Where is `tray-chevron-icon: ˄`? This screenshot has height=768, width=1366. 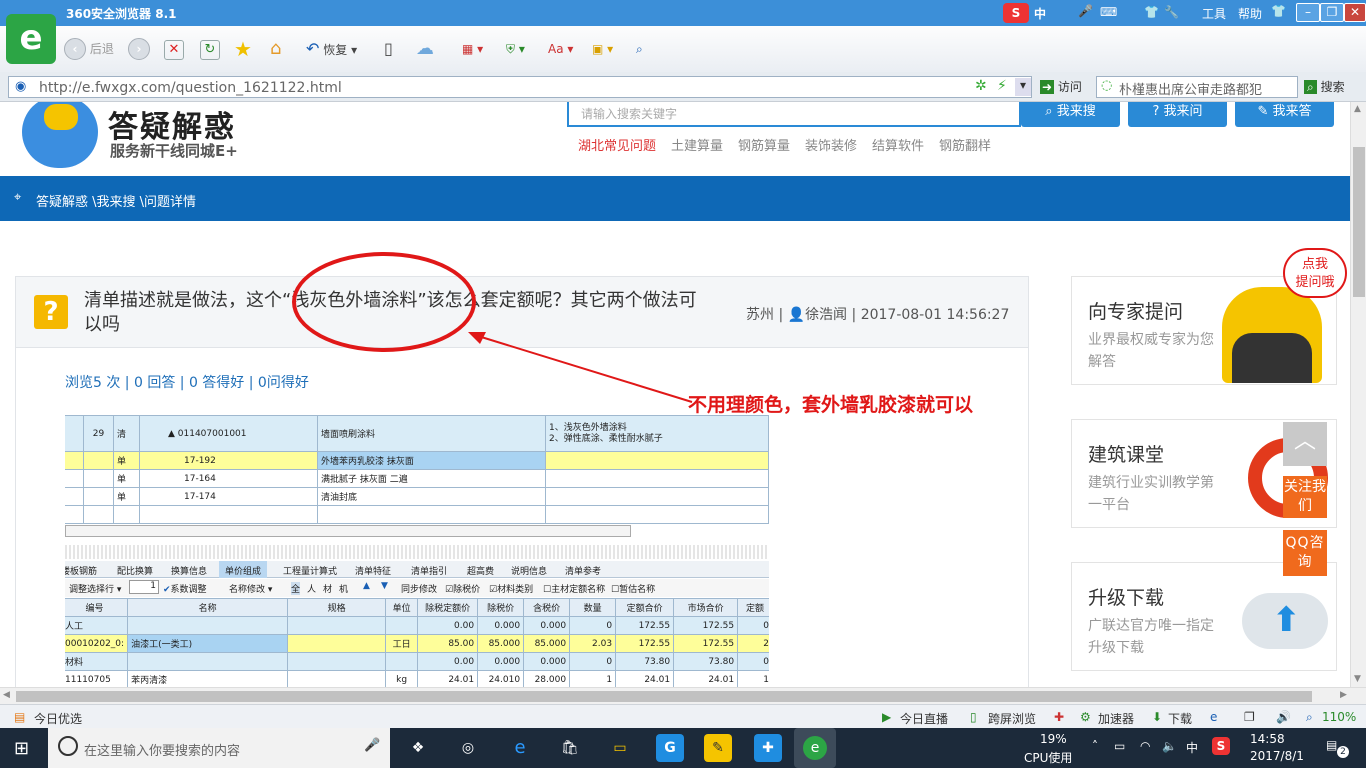 tray-chevron-icon: ˄ is located at coordinates (1095, 746).